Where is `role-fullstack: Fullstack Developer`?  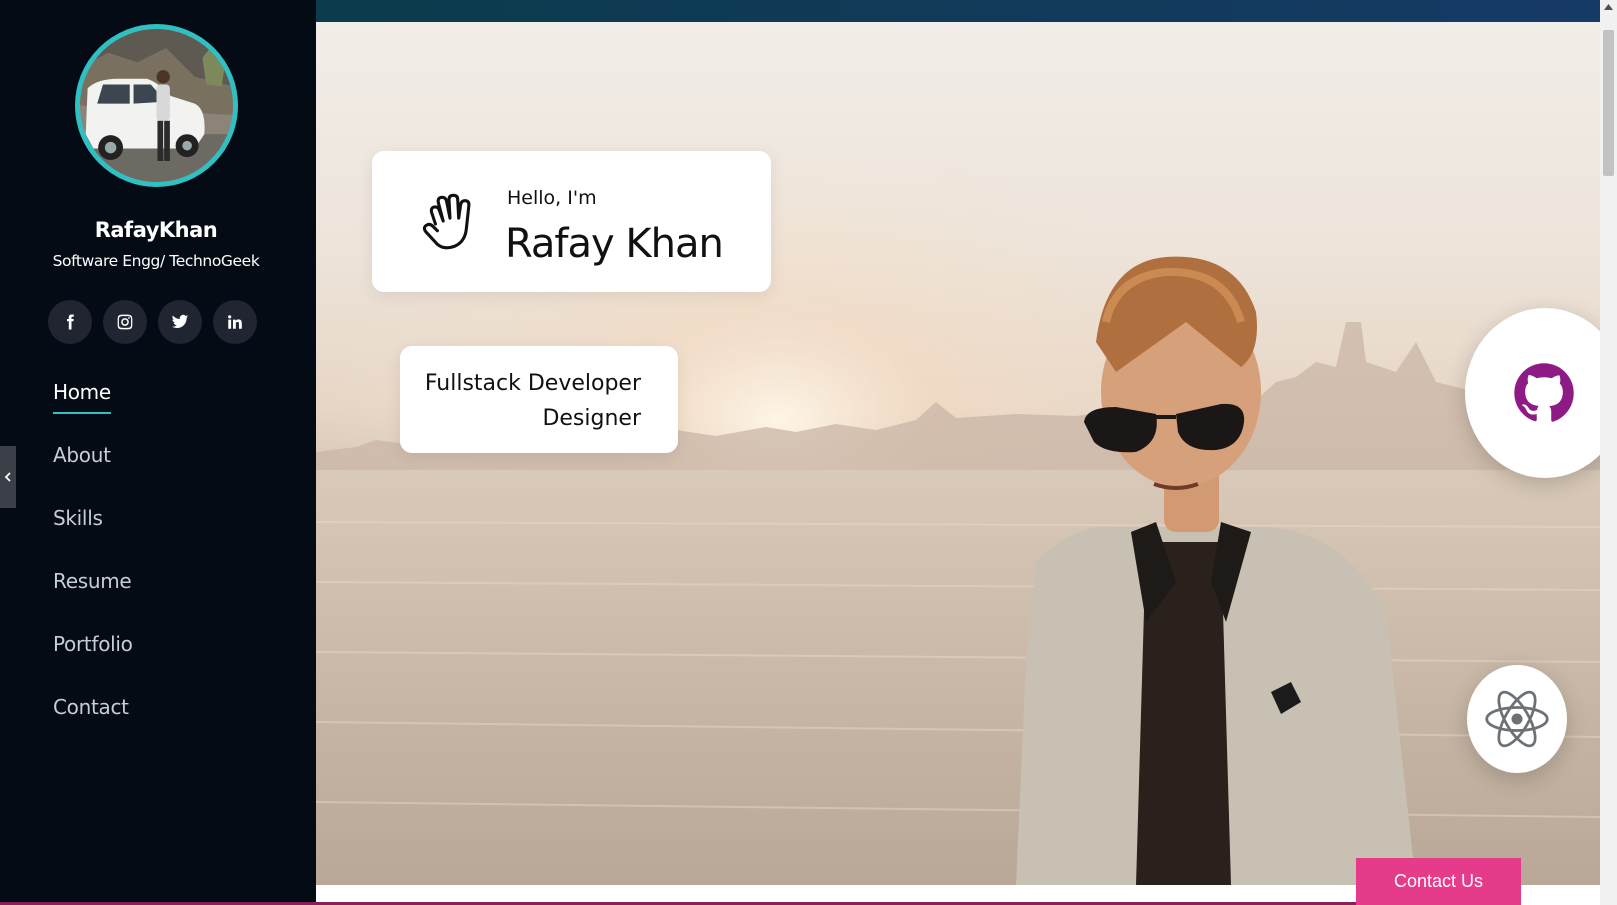 role-fullstack: Fullstack Developer is located at coordinates (532, 383).